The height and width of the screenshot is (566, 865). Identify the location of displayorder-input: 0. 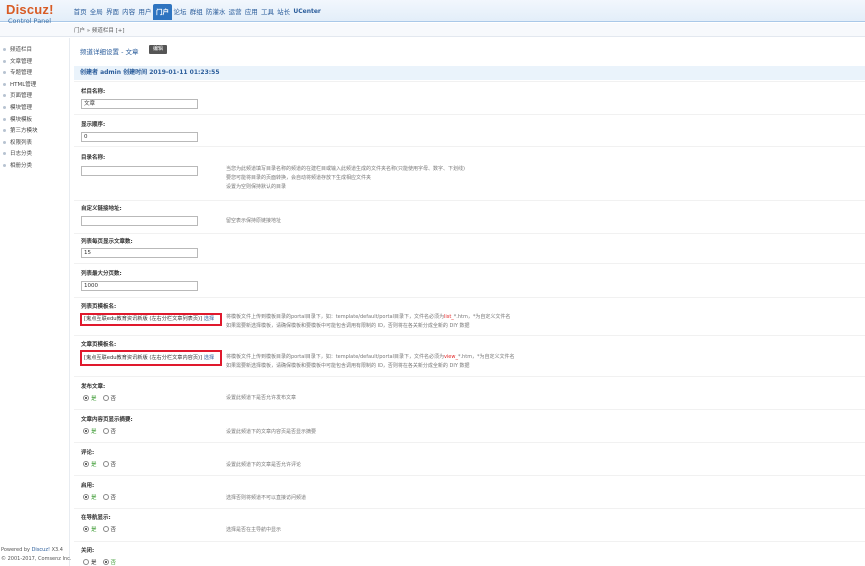
(139, 137).